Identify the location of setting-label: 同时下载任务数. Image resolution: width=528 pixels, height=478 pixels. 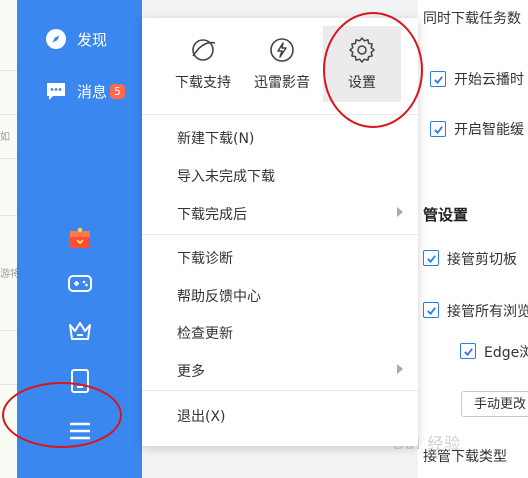
(472, 19).